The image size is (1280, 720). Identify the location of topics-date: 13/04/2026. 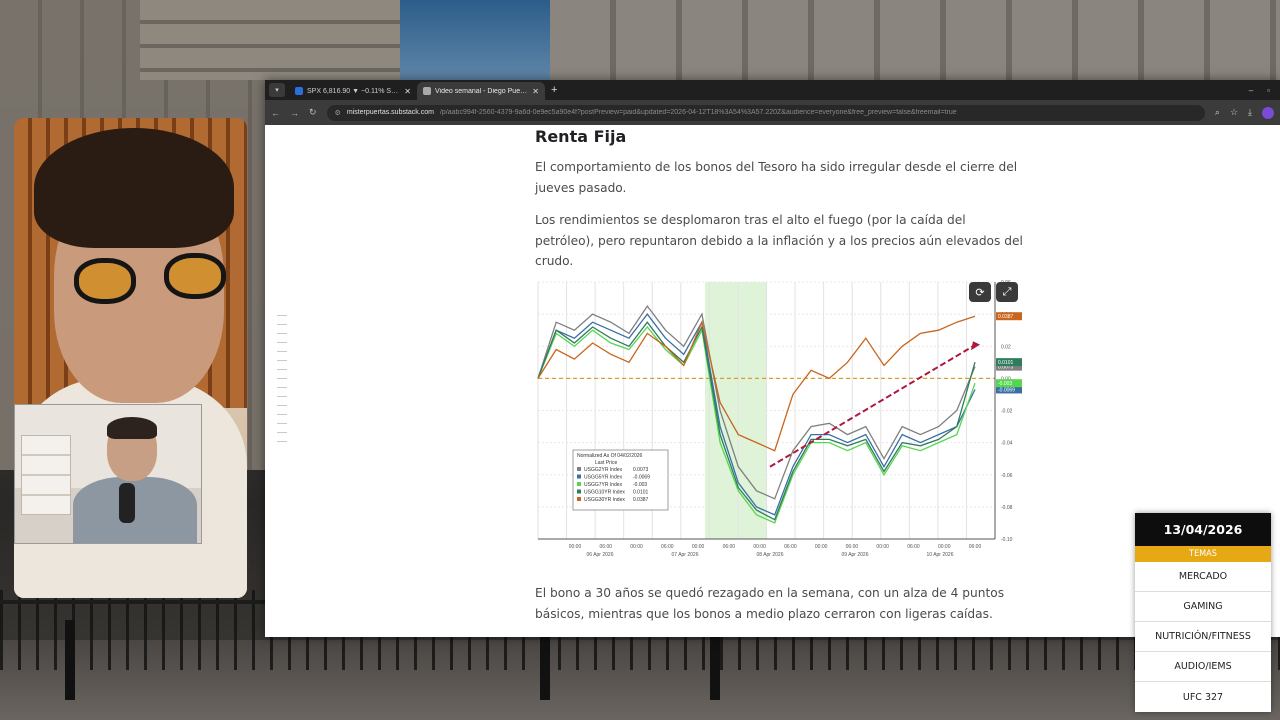
(1203, 529).